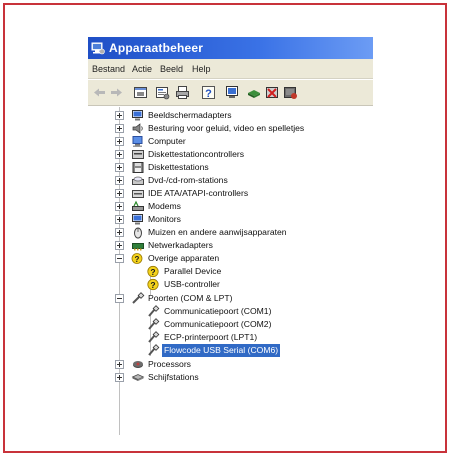  I want to click on toolbar: ?, so click(230, 93).